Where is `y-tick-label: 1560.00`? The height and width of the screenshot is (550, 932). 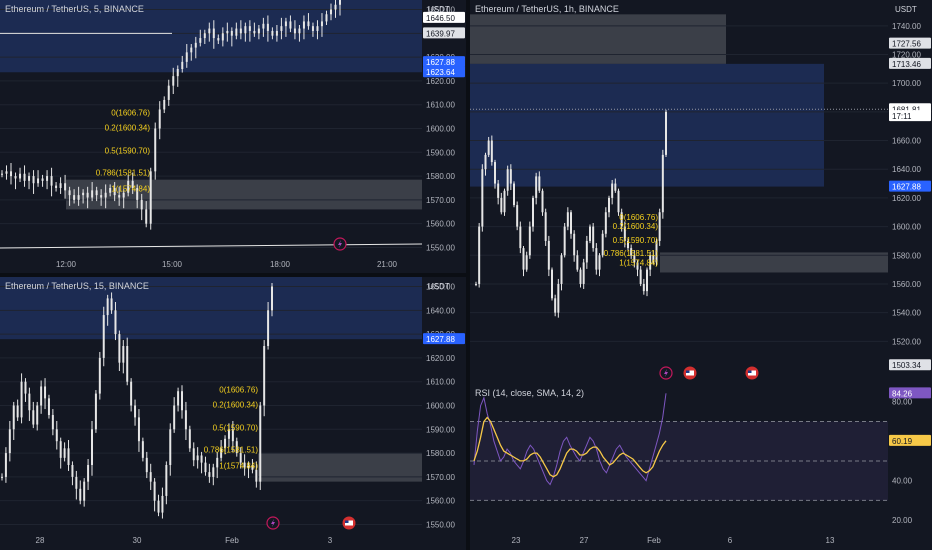 y-tick-label: 1560.00 is located at coordinates (440, 501).